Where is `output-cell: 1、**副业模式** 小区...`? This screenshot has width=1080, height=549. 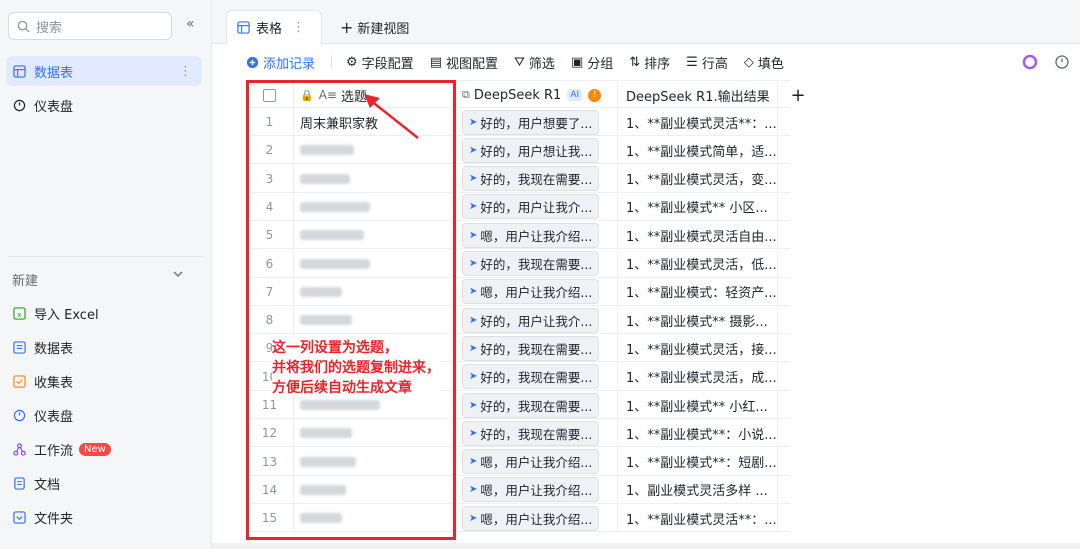
output-cell: 1、**副业模式** 小区... is located at coordinates (698, 206).